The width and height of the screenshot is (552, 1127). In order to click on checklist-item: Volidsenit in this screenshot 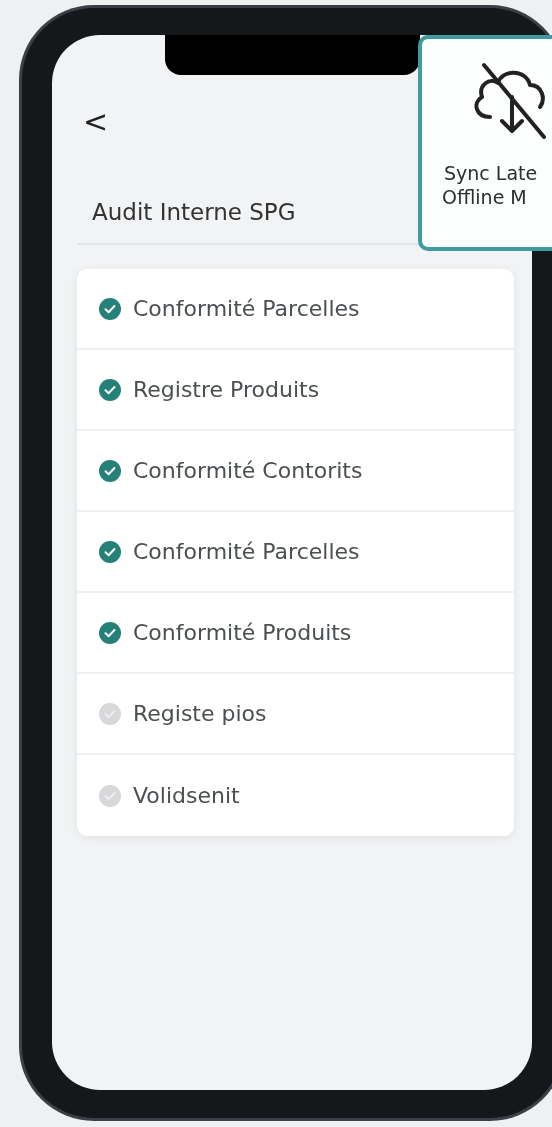, I will do `click(295, 795)`.